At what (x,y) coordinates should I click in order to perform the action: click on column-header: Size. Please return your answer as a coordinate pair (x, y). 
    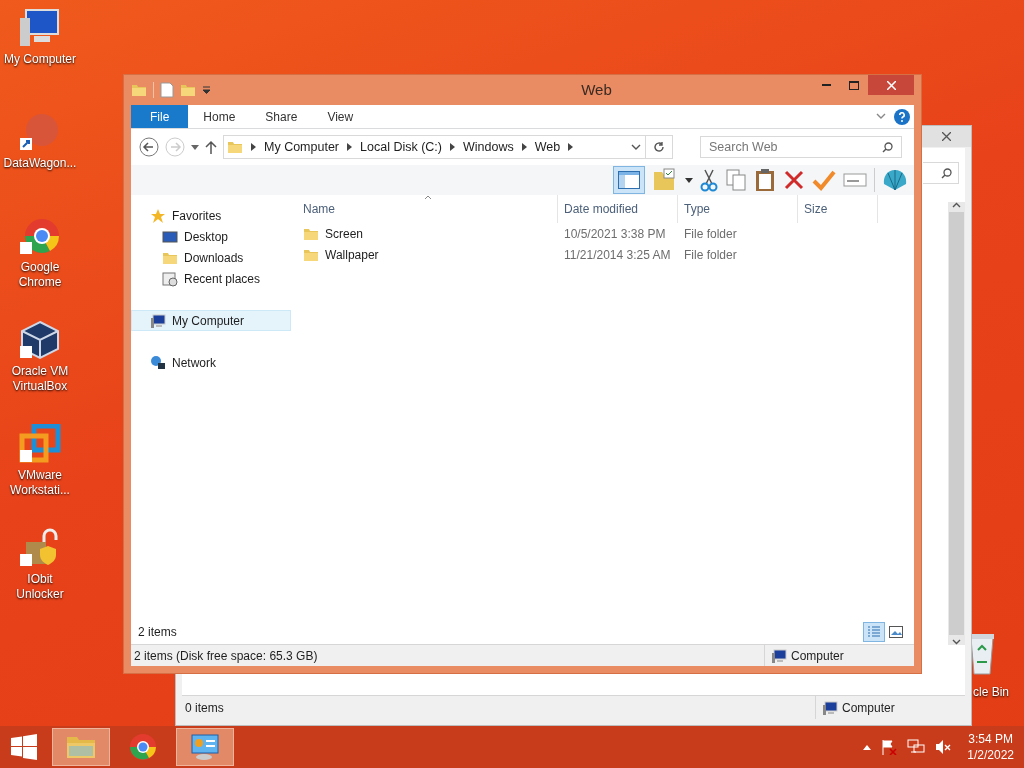
    Looking at the image, I should click on (838, 209).